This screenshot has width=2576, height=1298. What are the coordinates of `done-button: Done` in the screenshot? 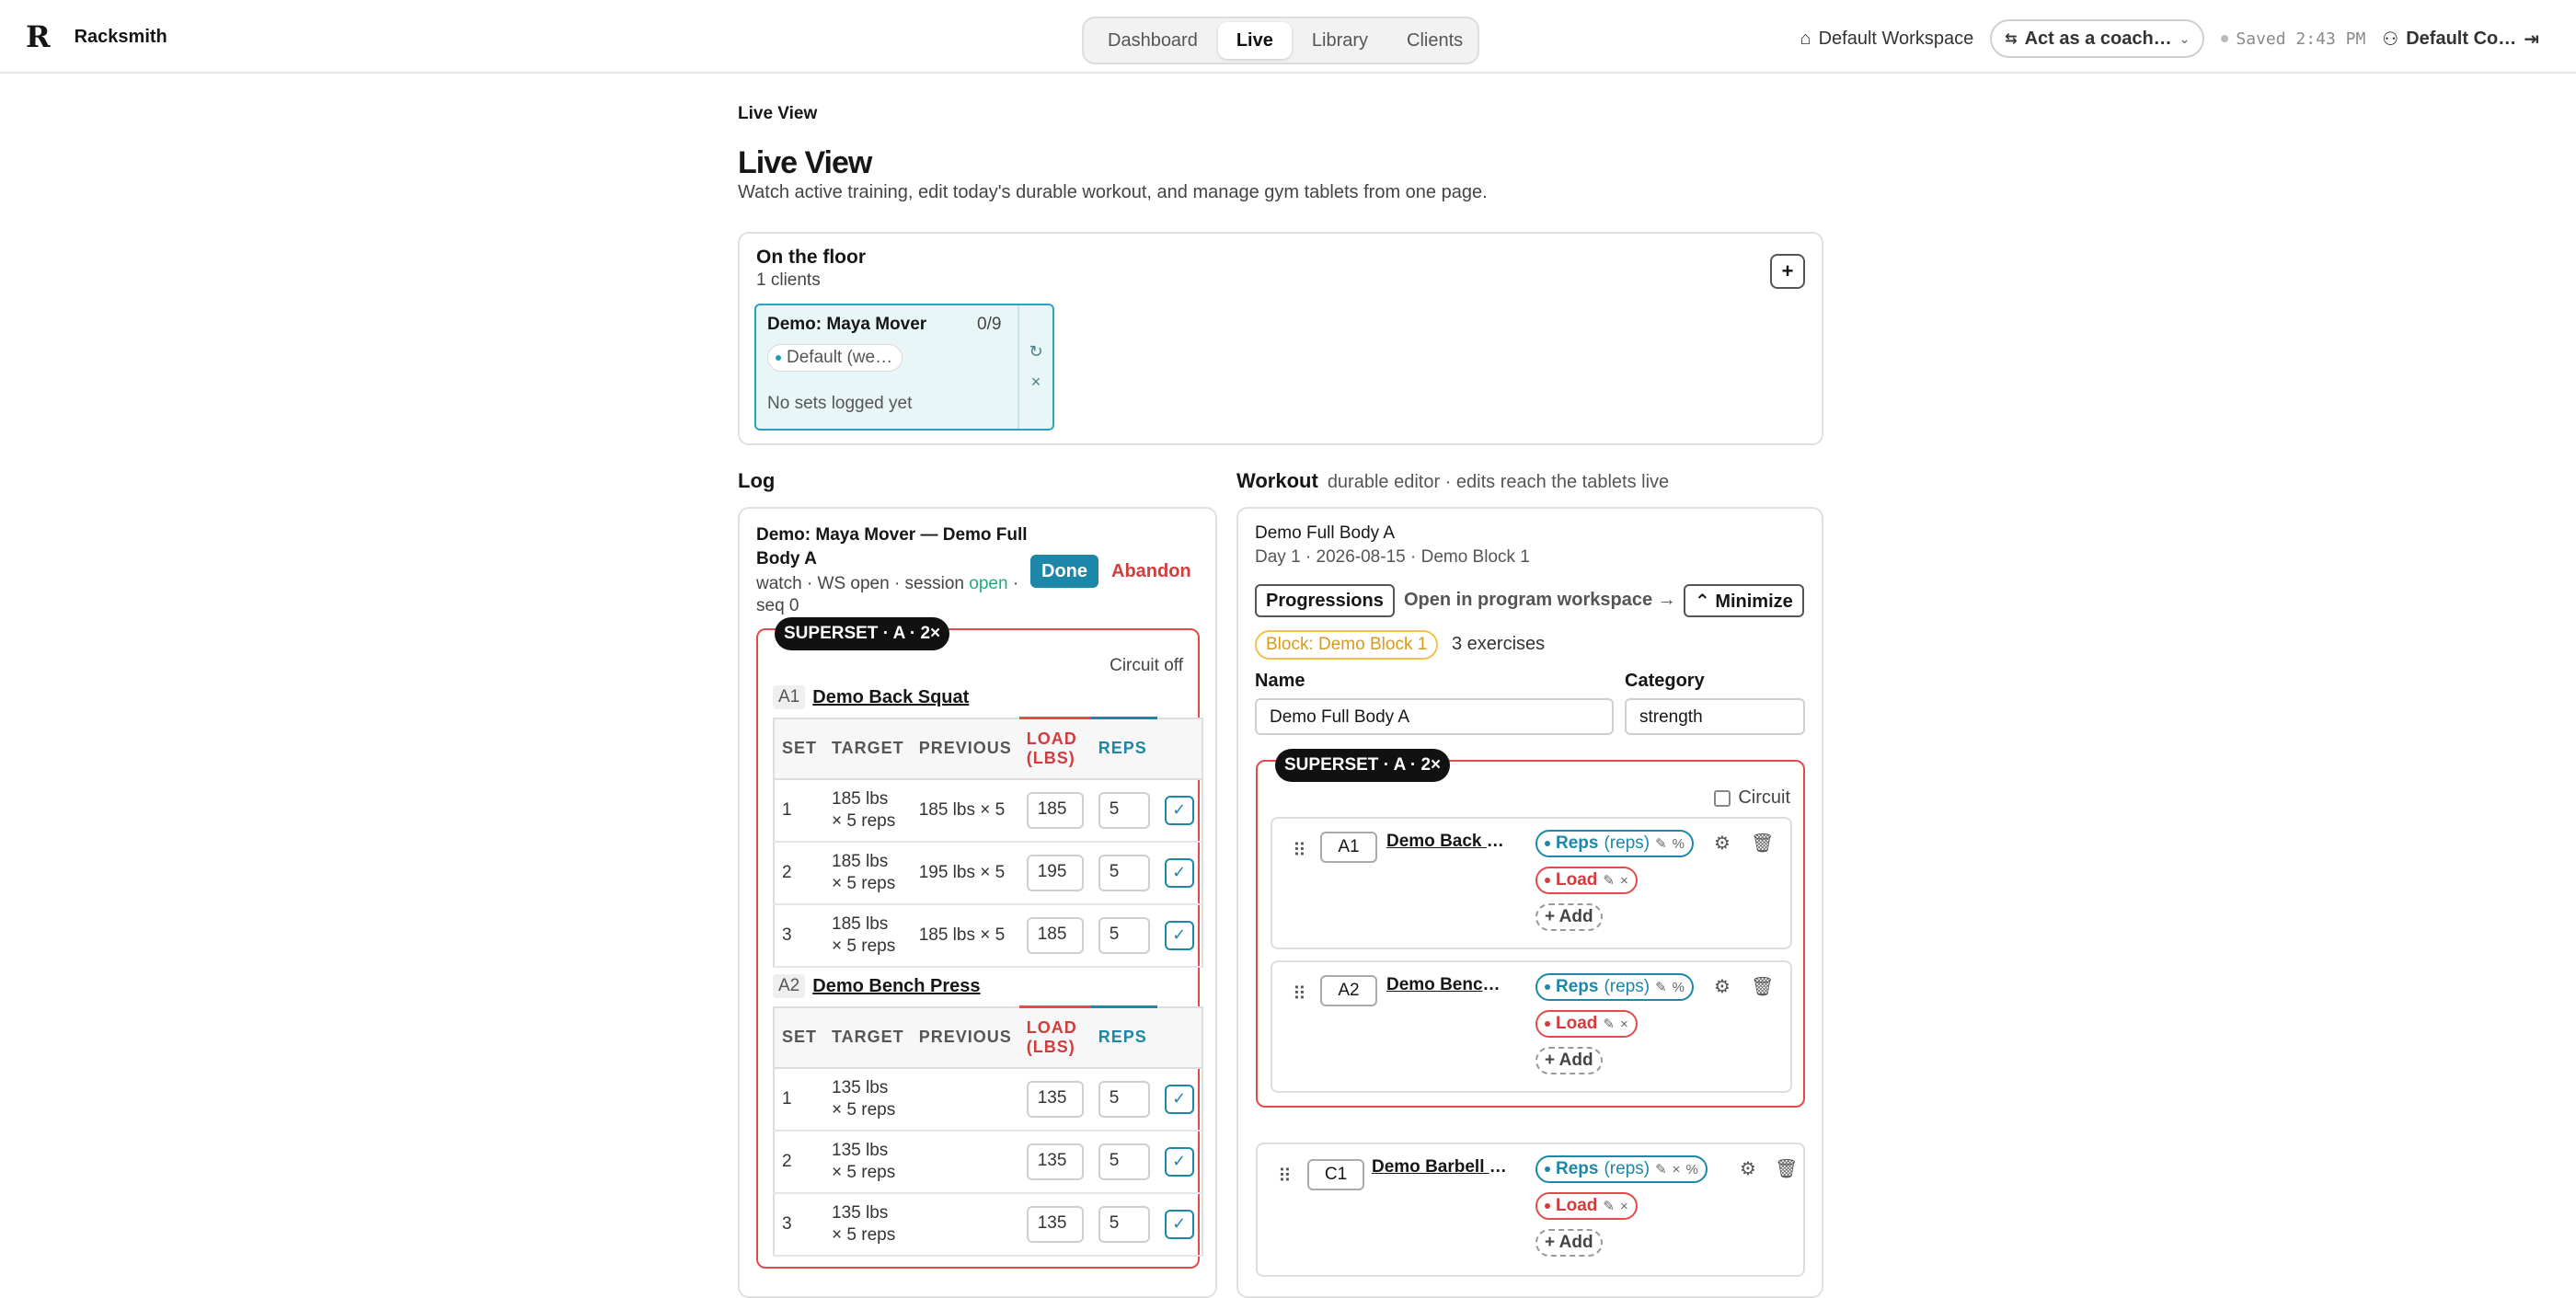 It's located at (1064, 572).